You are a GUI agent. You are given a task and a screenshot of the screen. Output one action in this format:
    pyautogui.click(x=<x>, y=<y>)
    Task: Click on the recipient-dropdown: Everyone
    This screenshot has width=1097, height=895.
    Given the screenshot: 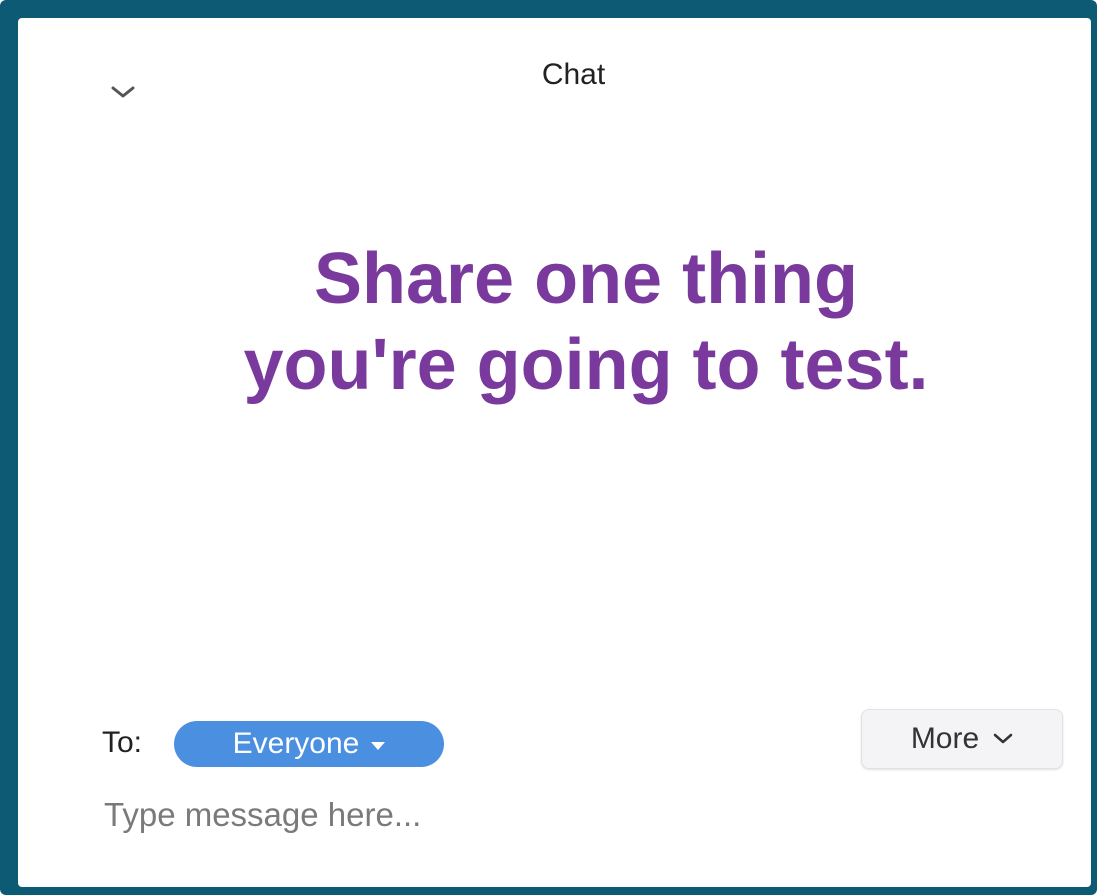 What is the action you would take?
    pyautogui.click(x=309, y=744)
    